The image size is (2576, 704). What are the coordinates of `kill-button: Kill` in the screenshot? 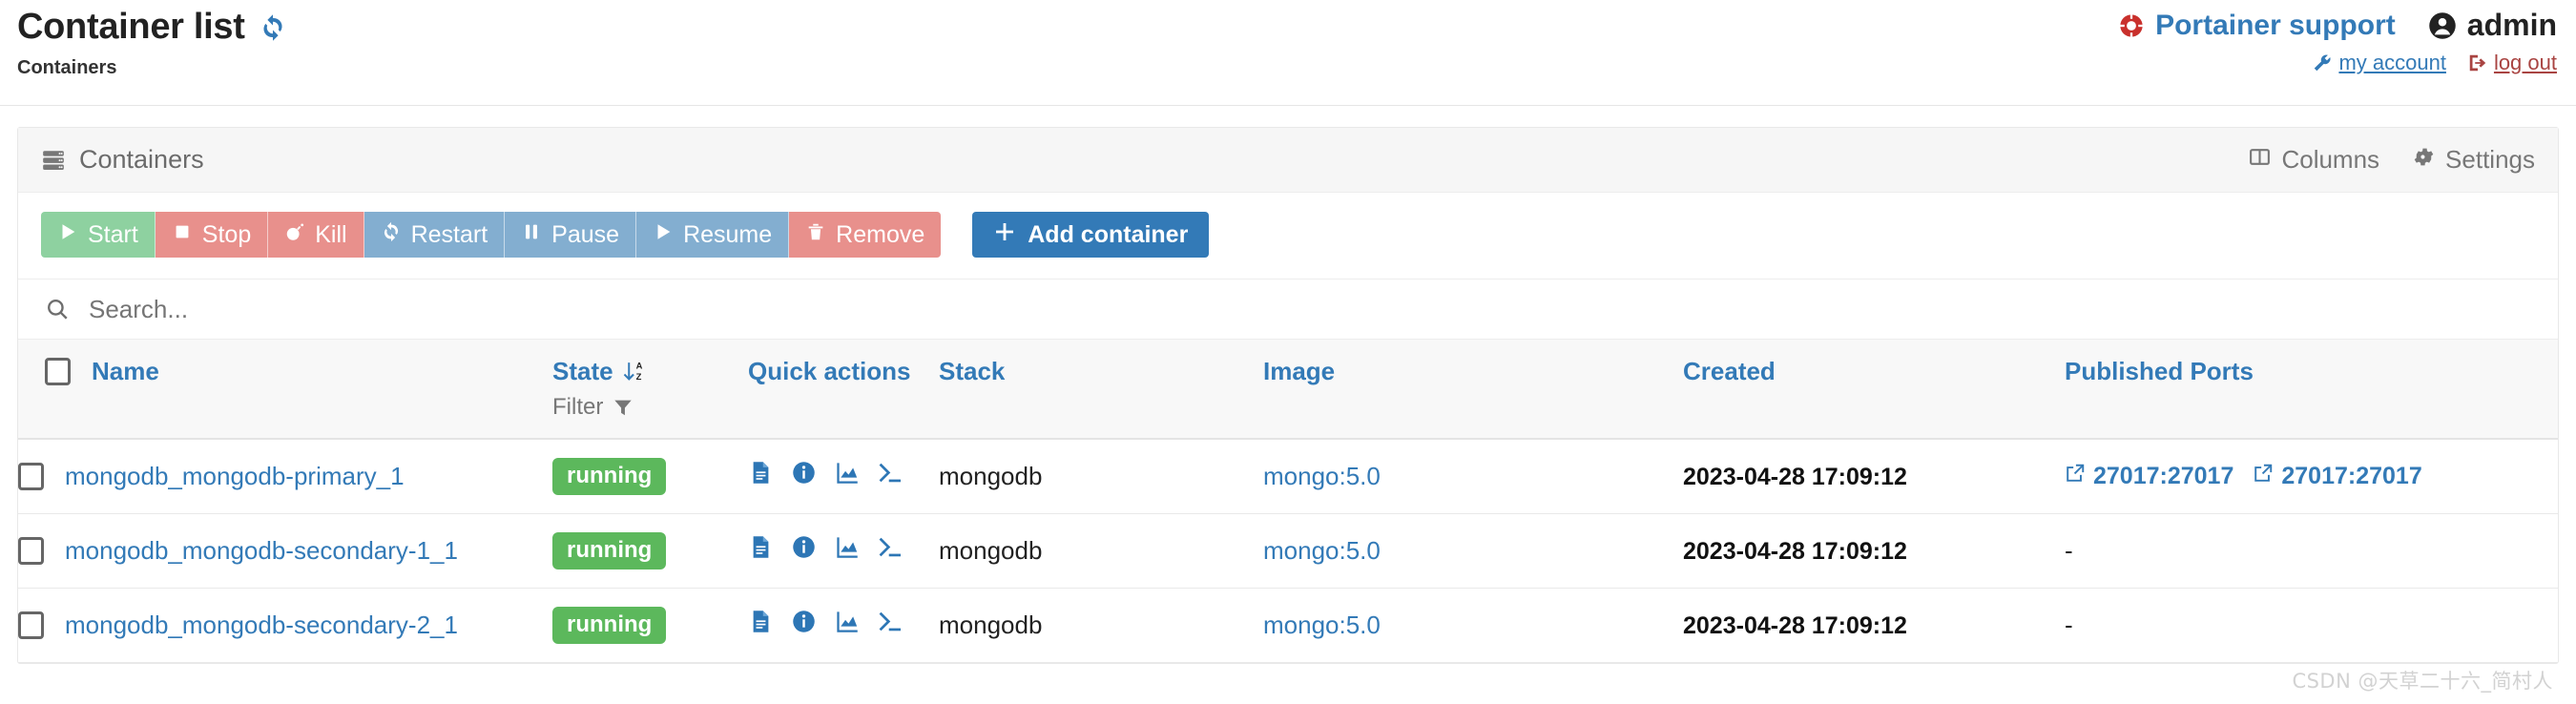 It's located at (316, 235).